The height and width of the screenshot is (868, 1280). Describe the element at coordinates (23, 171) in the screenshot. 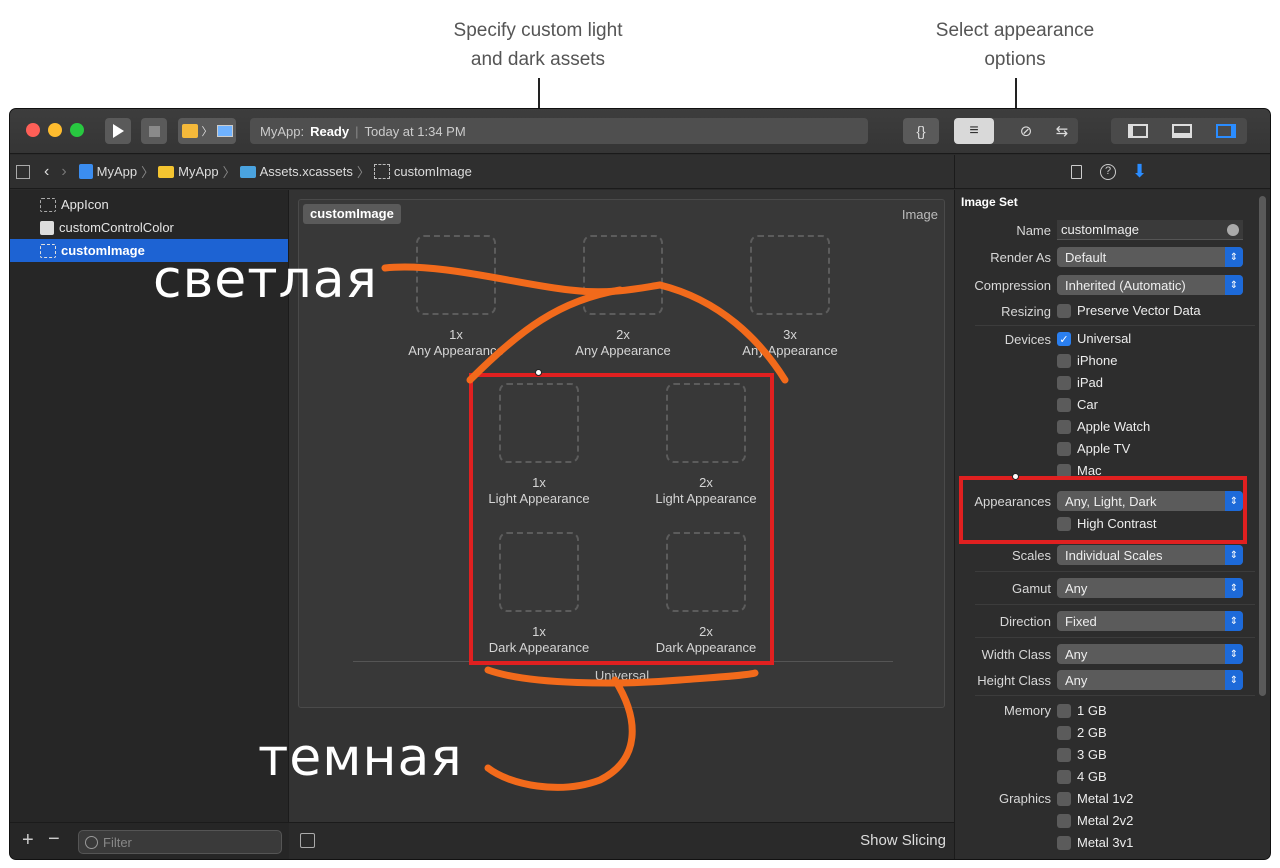

I see `grid-icon` at that location.